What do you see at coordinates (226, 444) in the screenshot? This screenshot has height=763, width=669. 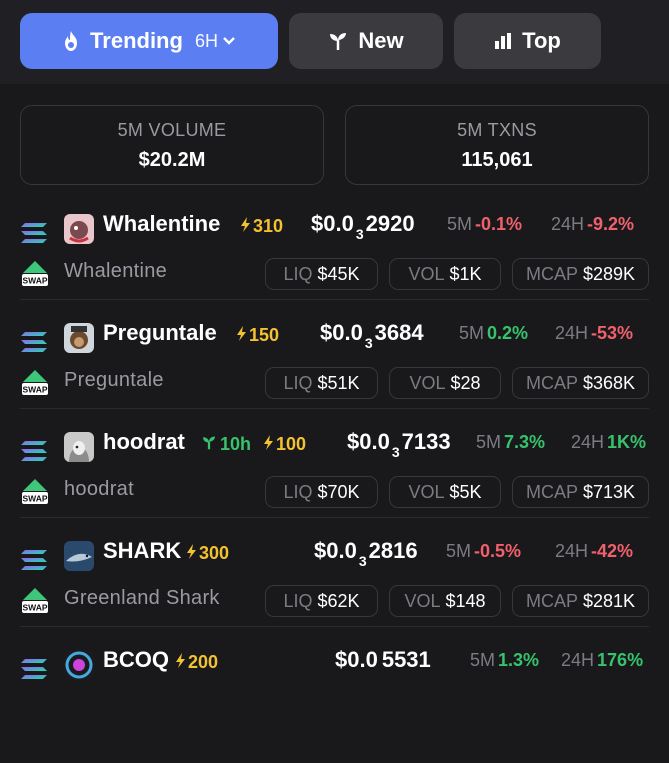 I see `token-age-badge: 10h` at bounding box center [226, 444].